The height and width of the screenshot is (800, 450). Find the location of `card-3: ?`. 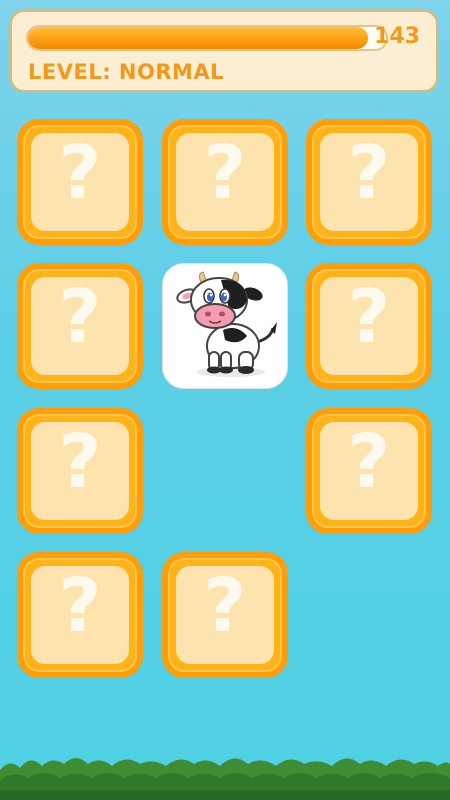

card-3: ? is located at coordinates (369, 182).